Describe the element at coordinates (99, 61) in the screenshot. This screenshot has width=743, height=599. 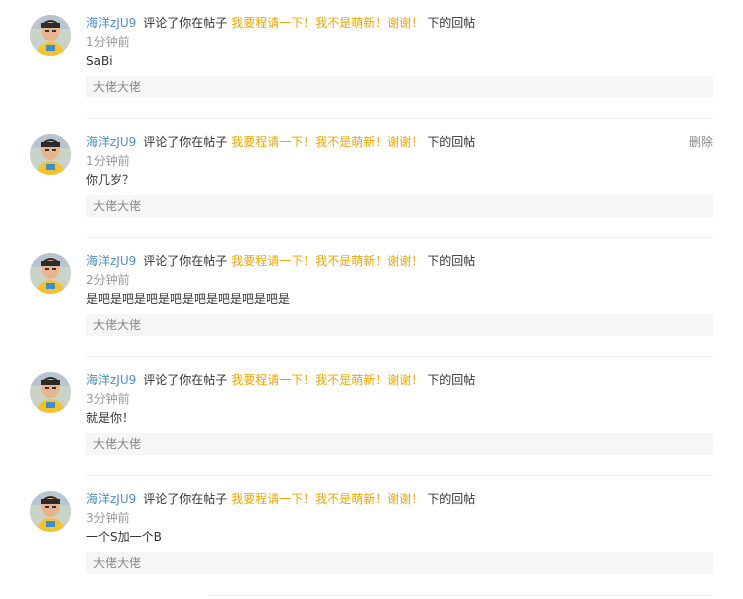
I see `comment-text: SaBi` at that location.